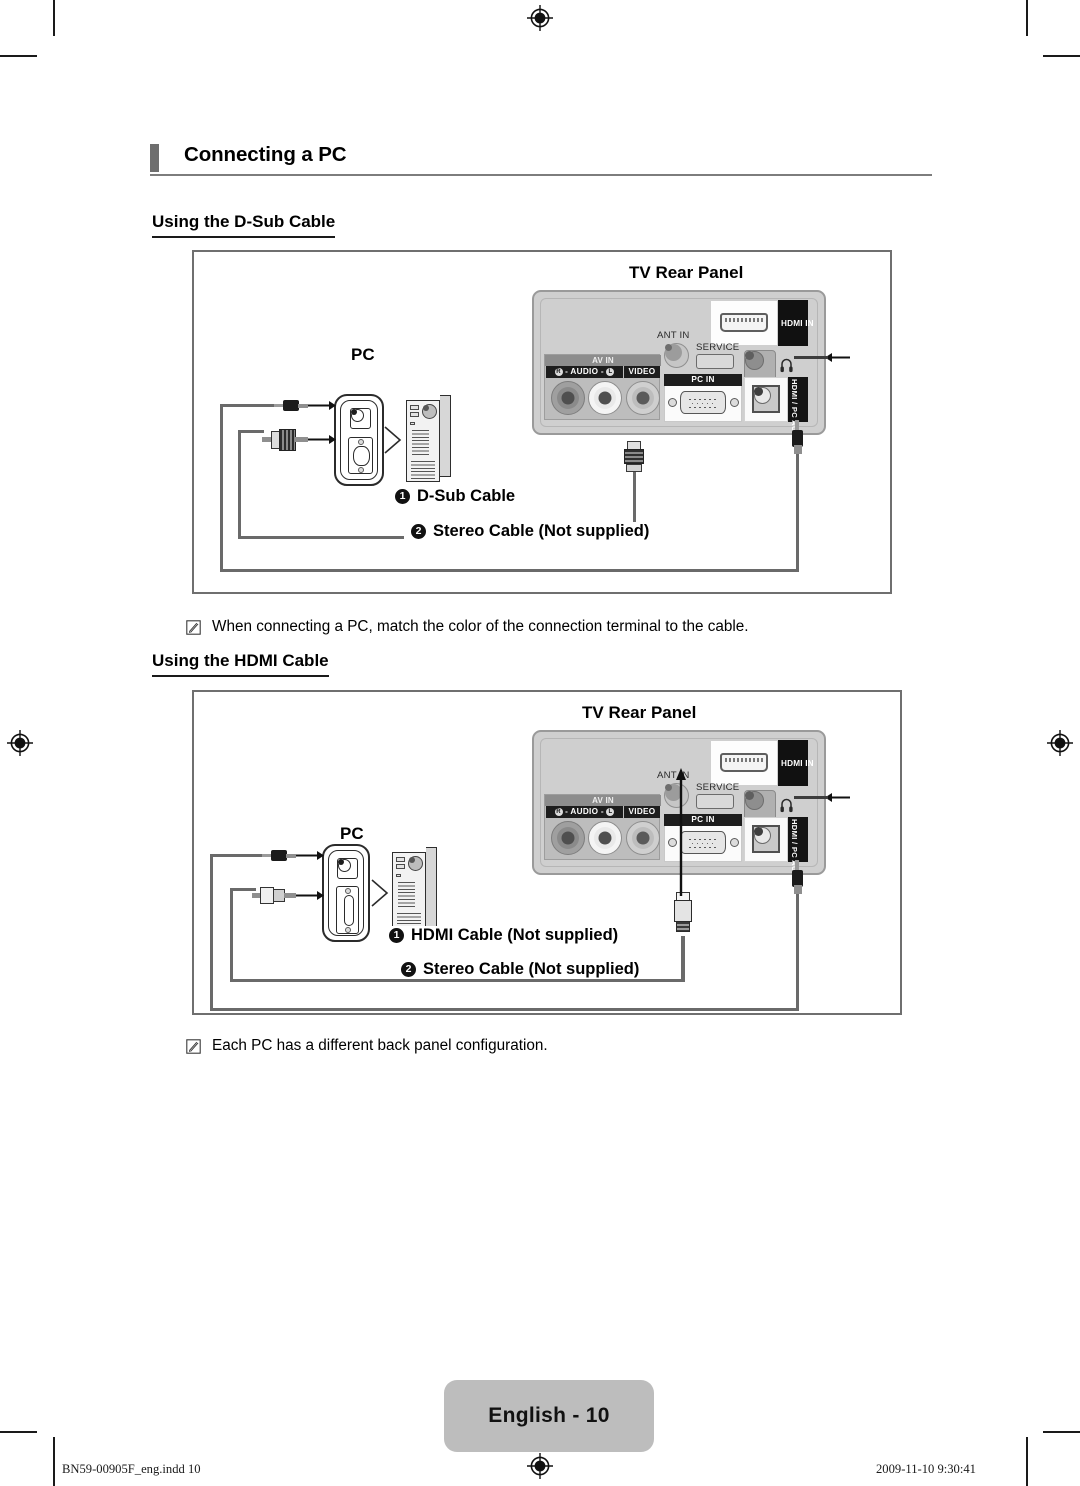  Describe the element at coordinates (639, 712) in the screenshot. I see `diagram-2-title-tv-rear-panel: TV Rear Panel` at that location.